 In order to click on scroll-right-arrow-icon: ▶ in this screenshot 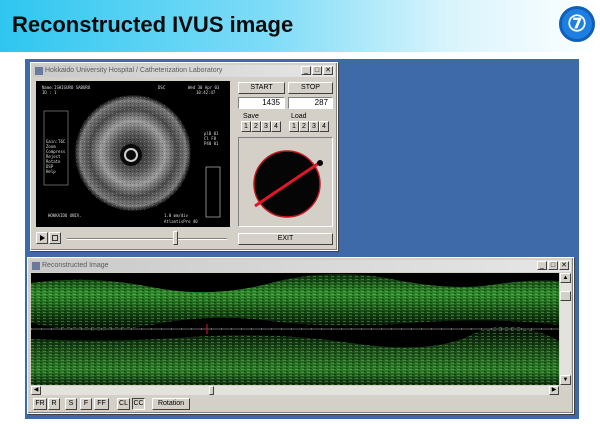, I will do `click(554, 390)`.